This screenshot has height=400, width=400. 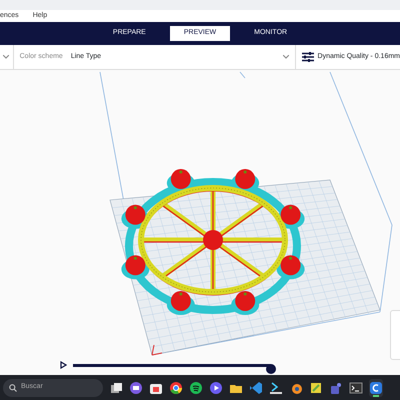 I want to click on browser-icon, so click(x=176, y=387).